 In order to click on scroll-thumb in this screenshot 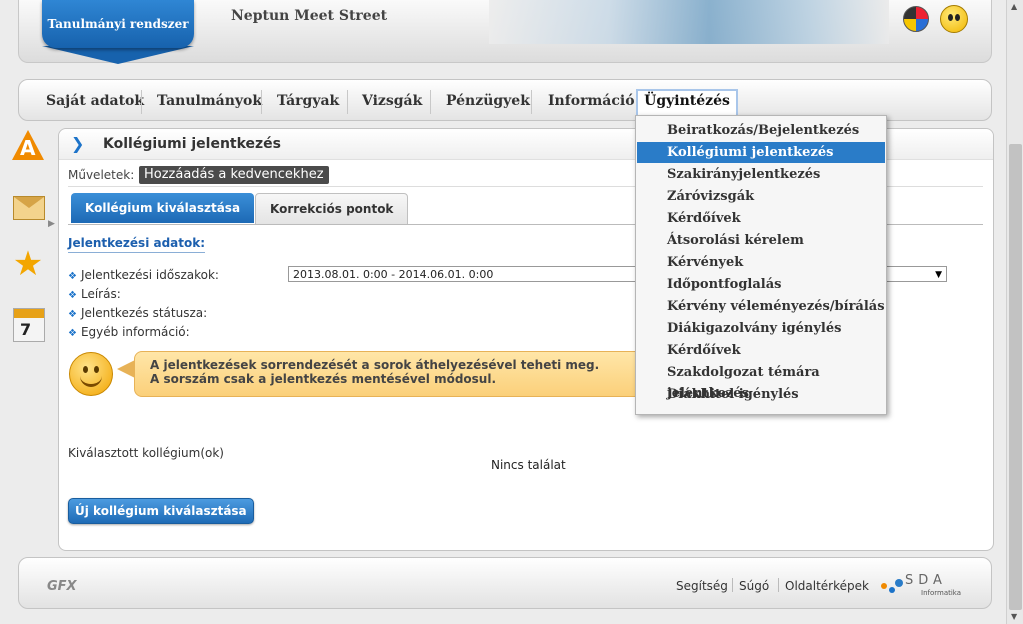, I will do `click(1015, 377)`.